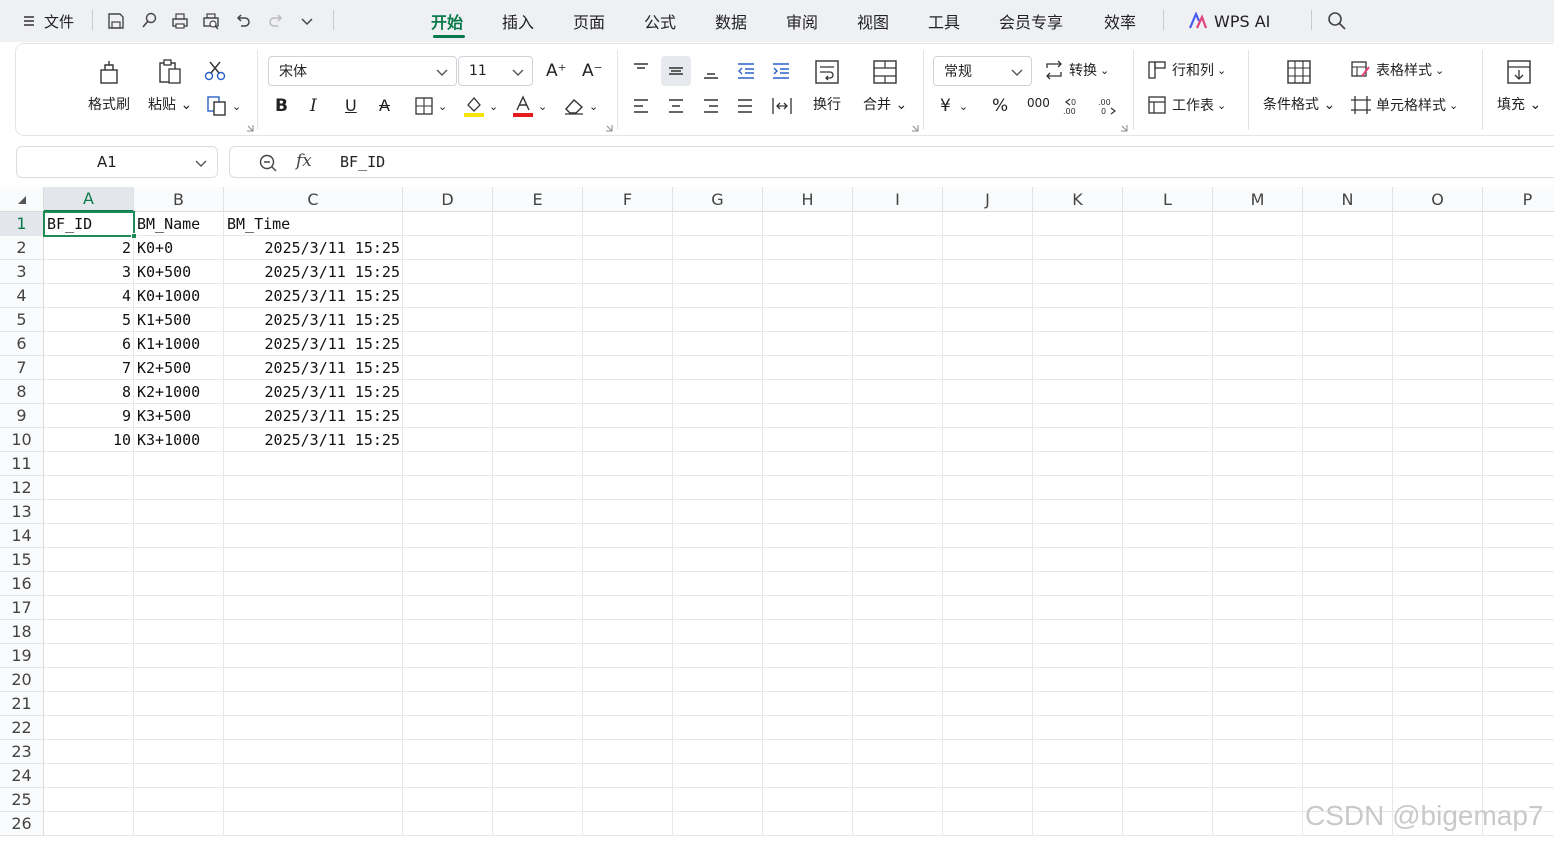 The width and height of the screenshot is (1554, 843). I want to click on strikethrough-button: A, so click(384, 105).